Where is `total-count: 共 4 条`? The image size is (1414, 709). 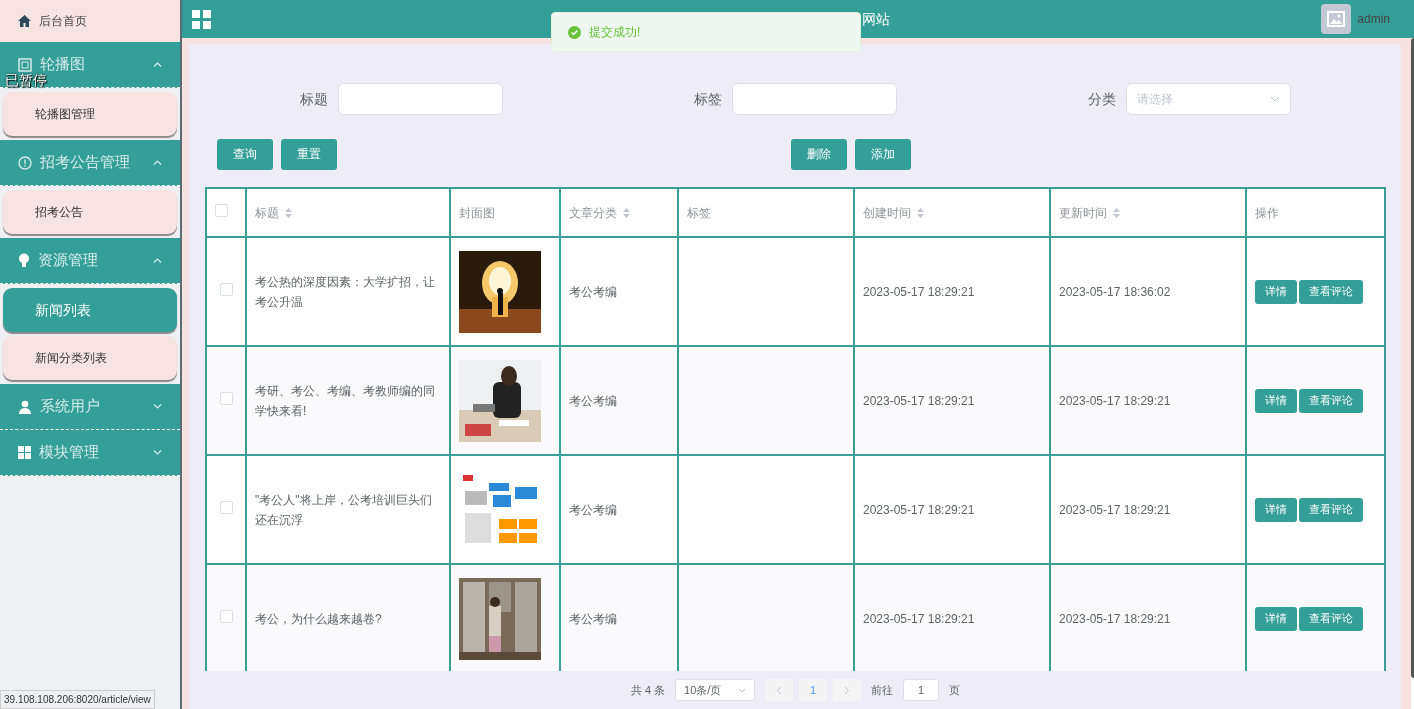 total-count: 共 4 条 is located at coordinates (648, 690).